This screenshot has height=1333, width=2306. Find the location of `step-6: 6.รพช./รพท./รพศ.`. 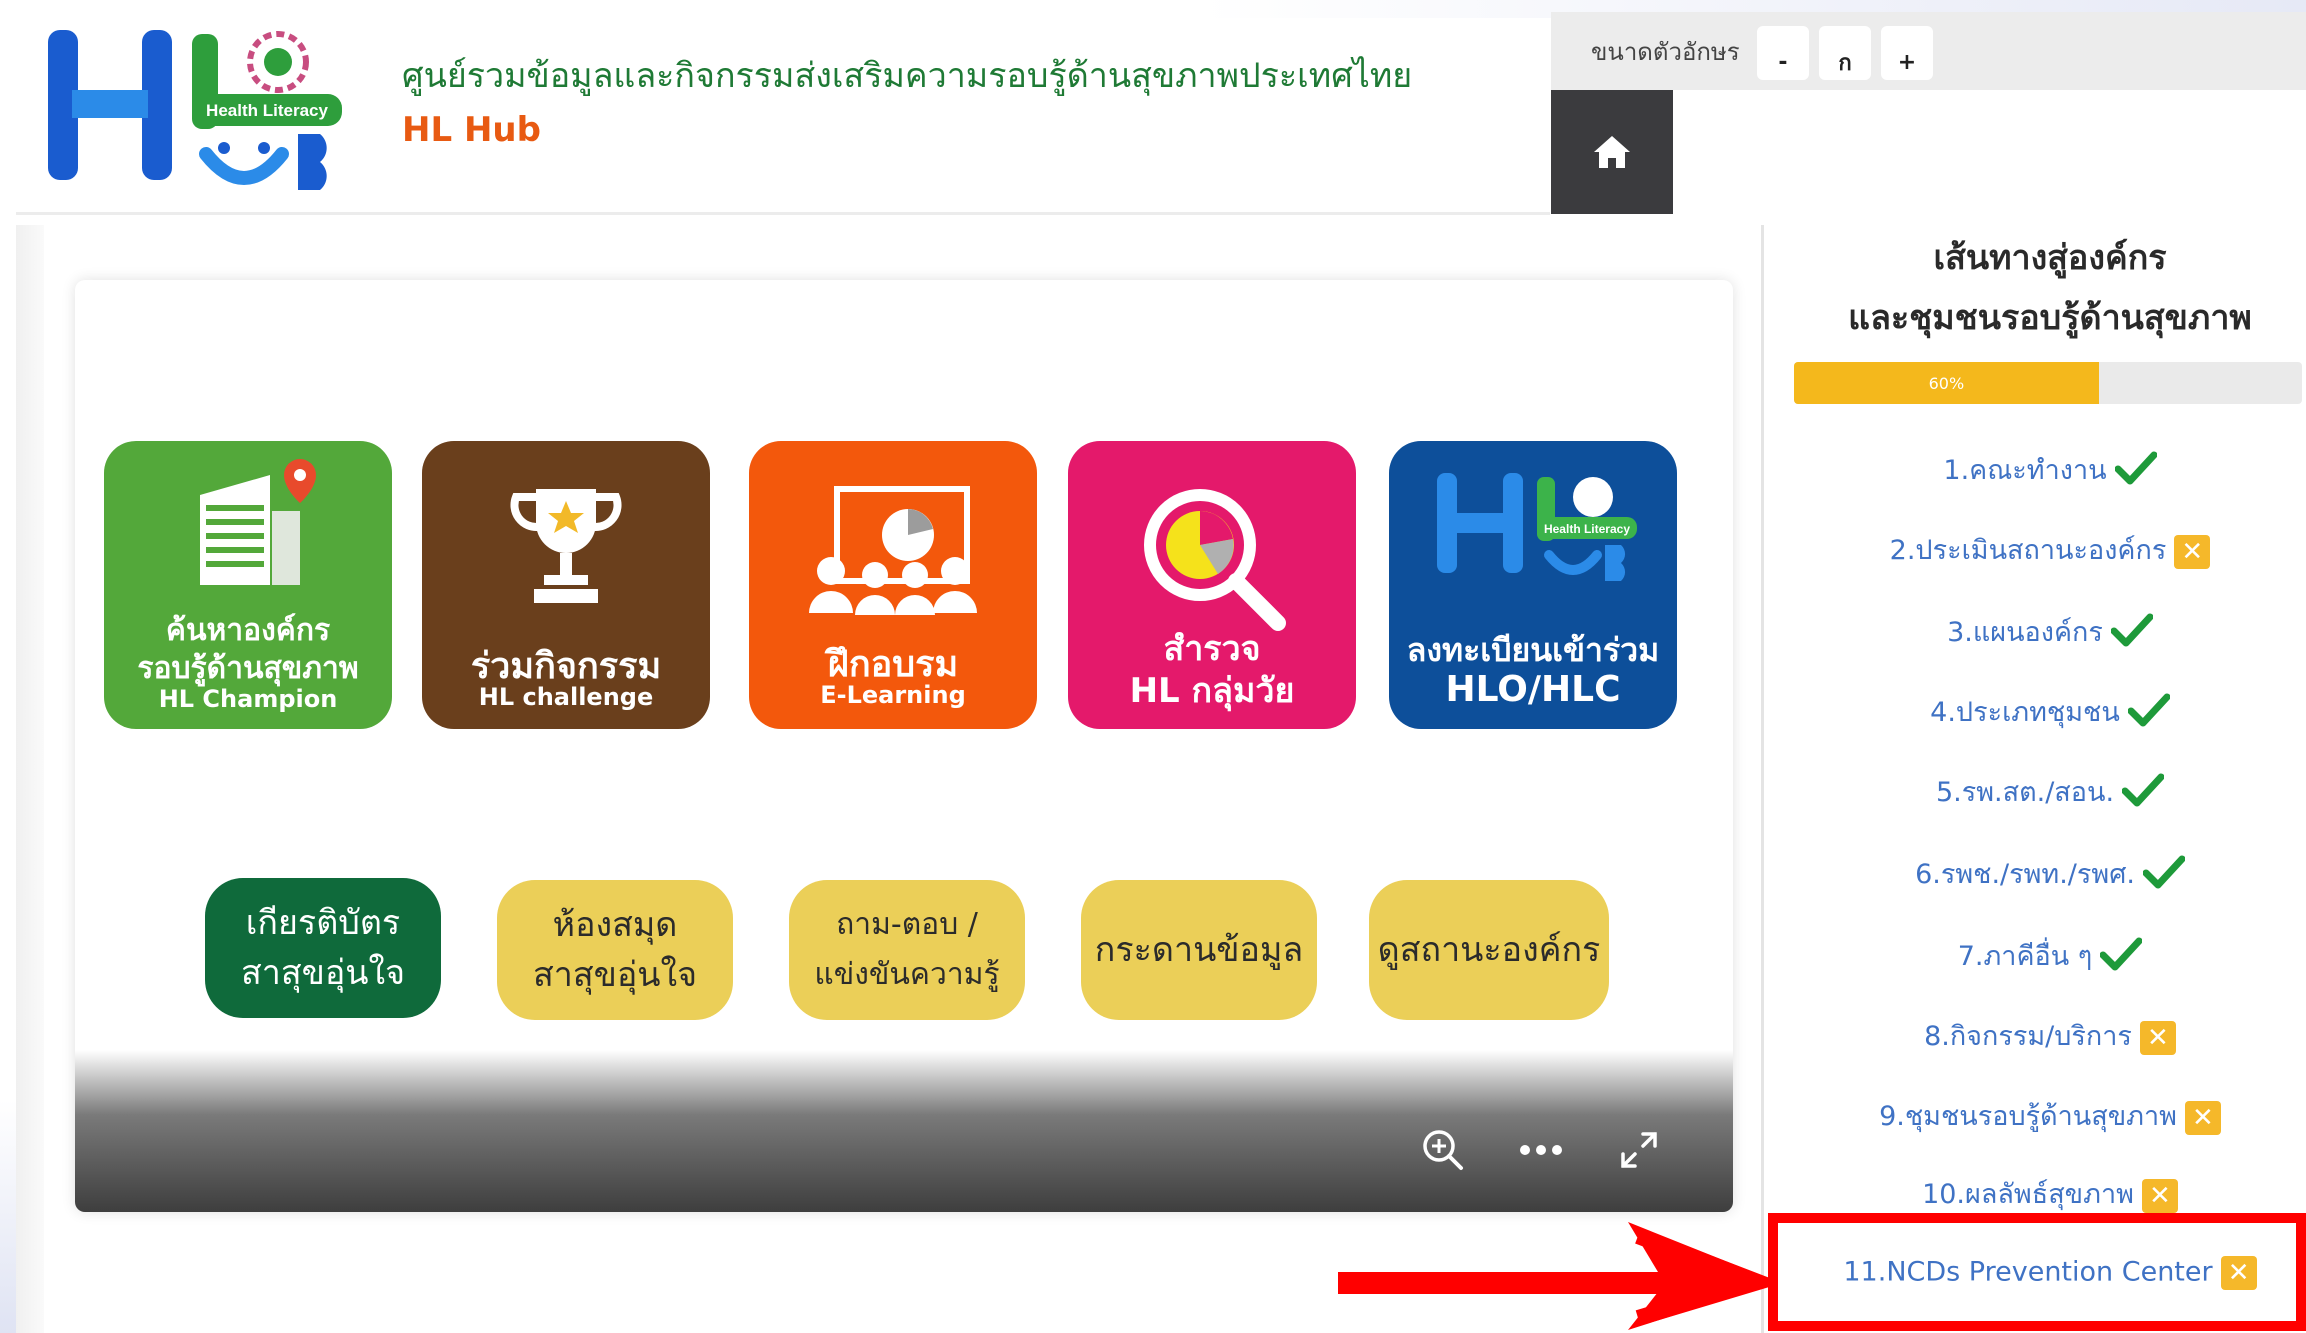

step-6: 6.รพช./รพท./รพศ. is located at coordinates (2043, 874).